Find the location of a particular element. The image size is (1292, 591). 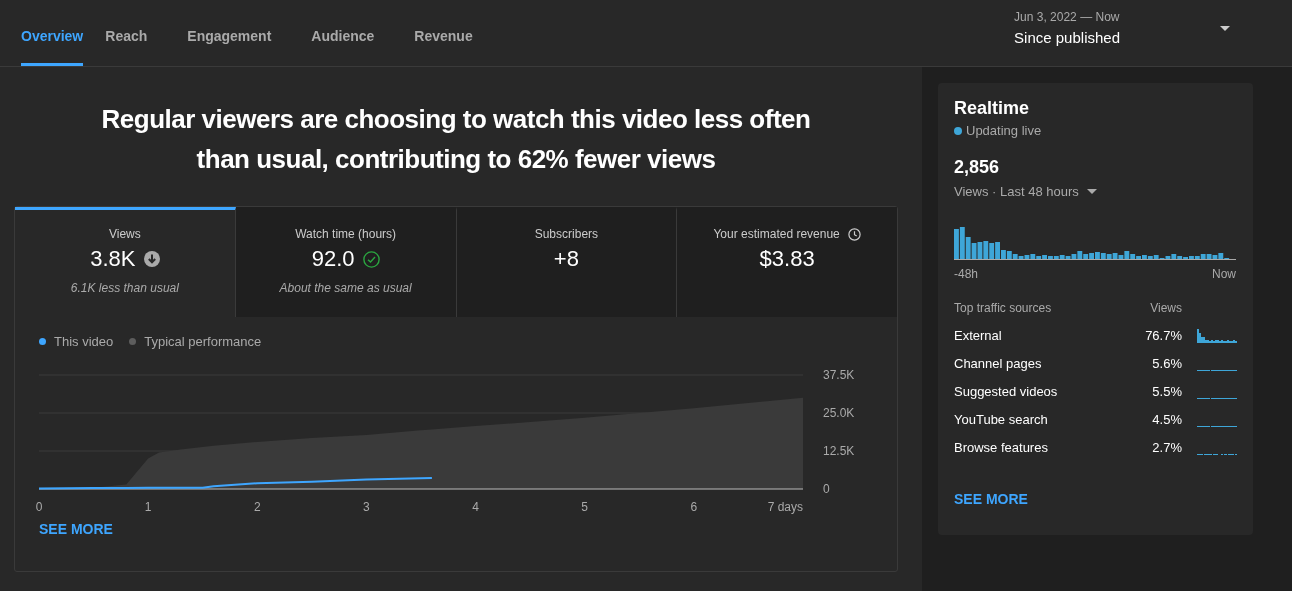

column-header: Views is located at coordinates (1165, 308).